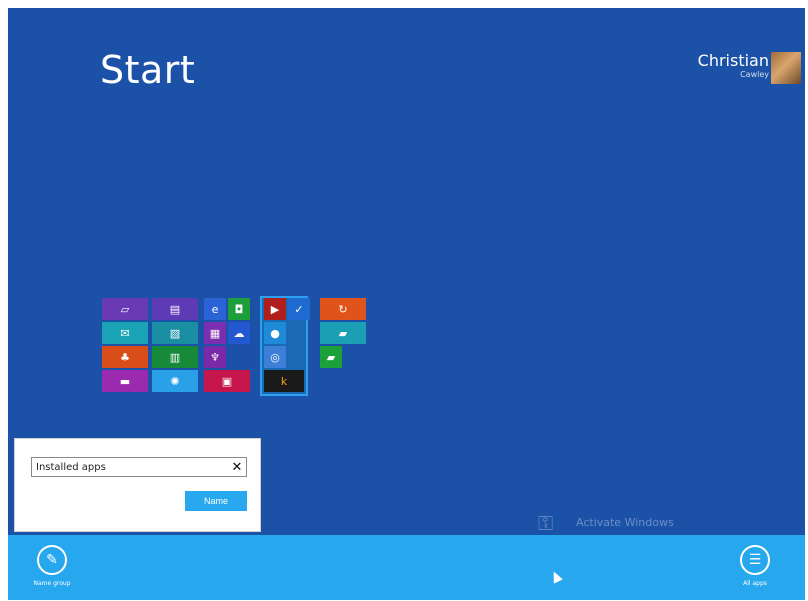 The width and height of the screenshot is (808, 601). I want to click on tile-chrome-icon: ◎, so click(275, 357).